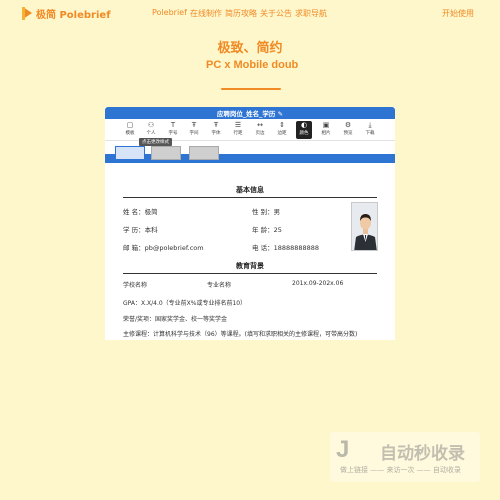  I want to click on field-phone: 电 话：18888888888, so click(285, 247).